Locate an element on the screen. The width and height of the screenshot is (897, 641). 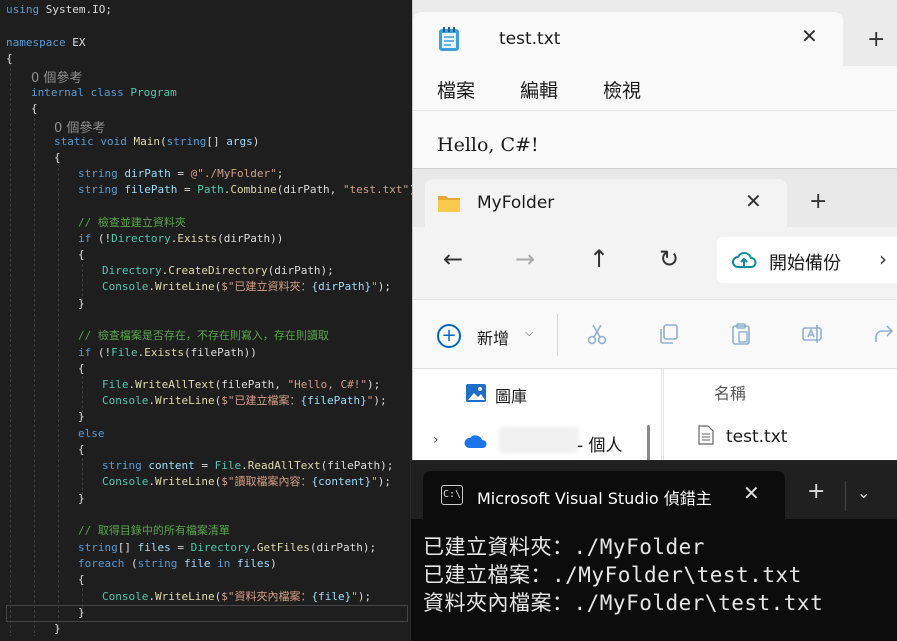
code-comment: // 取得目錄中的所有檔案清單 is located at coordinates (154, 531).